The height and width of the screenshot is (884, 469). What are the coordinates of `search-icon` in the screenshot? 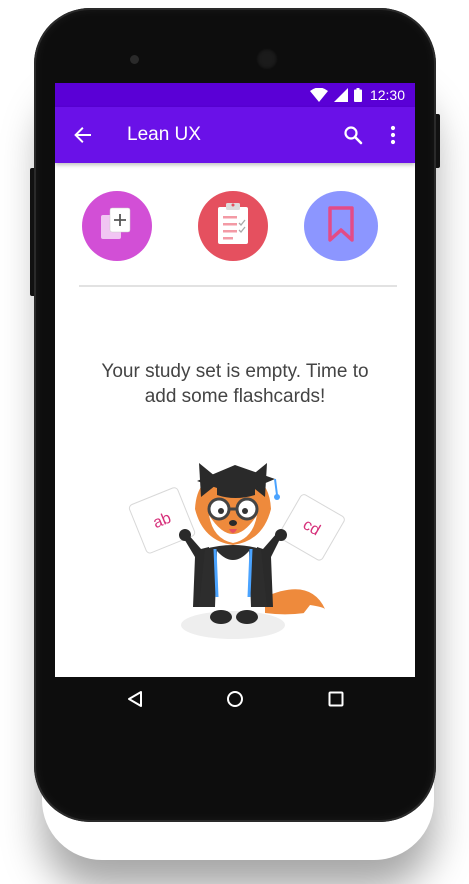 It's located at (353, 135).